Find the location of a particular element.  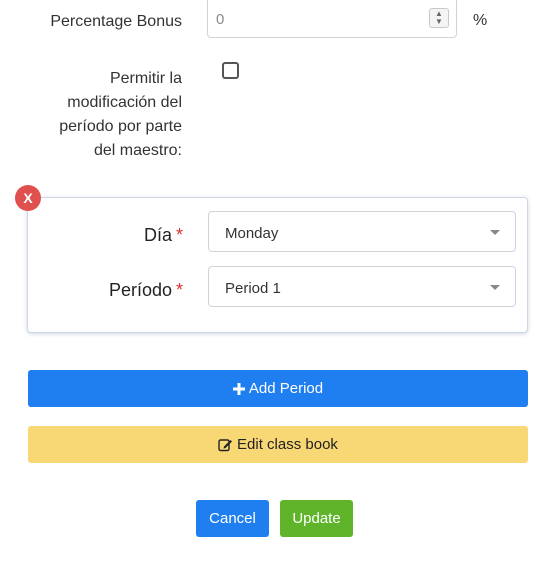

day-select: Monday is located at coordinates (362, 231).